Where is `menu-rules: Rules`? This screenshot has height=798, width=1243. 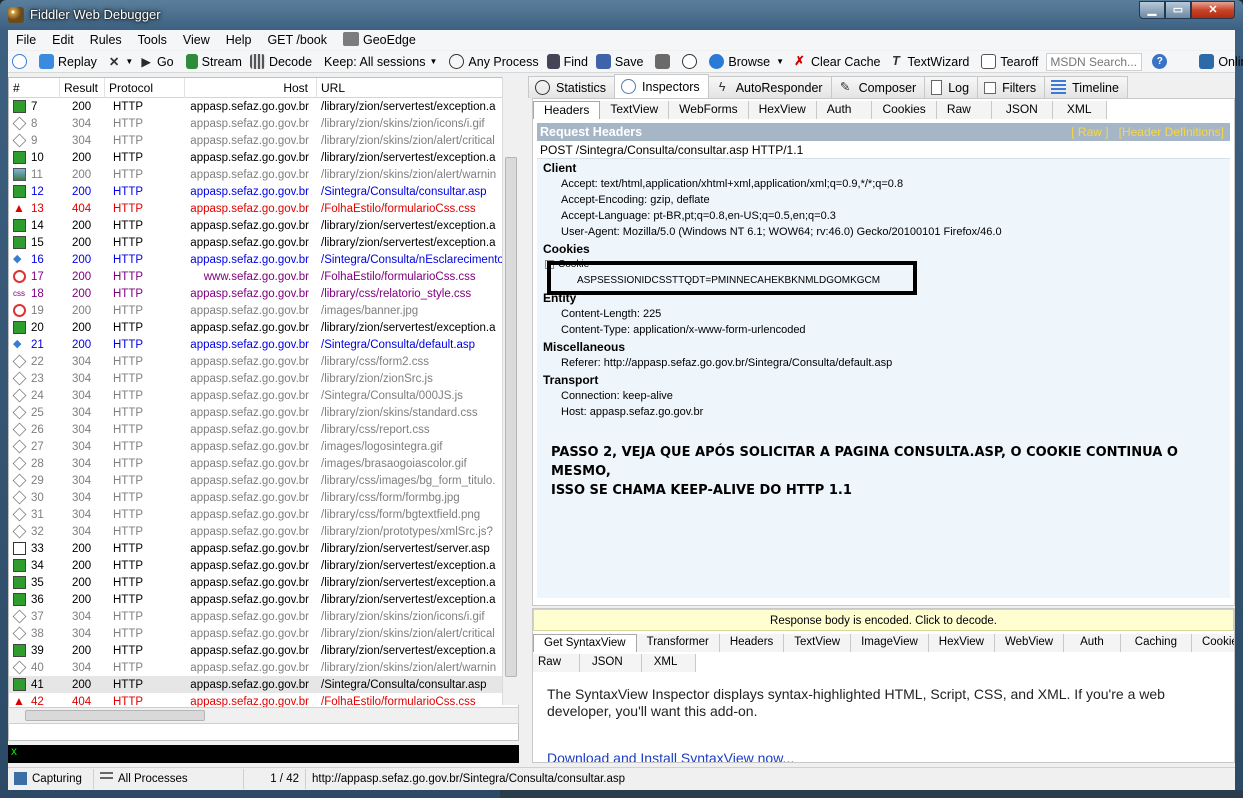
menu-rules: Rules is located at coordinates (106, 40).